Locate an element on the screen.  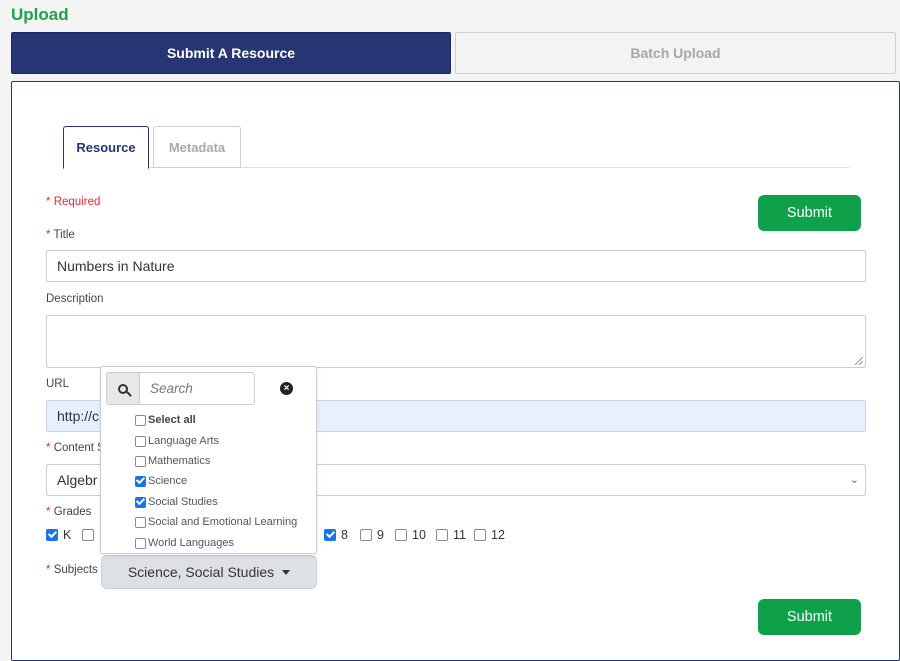
content-required-star: * is located at coordinates (48, 448).